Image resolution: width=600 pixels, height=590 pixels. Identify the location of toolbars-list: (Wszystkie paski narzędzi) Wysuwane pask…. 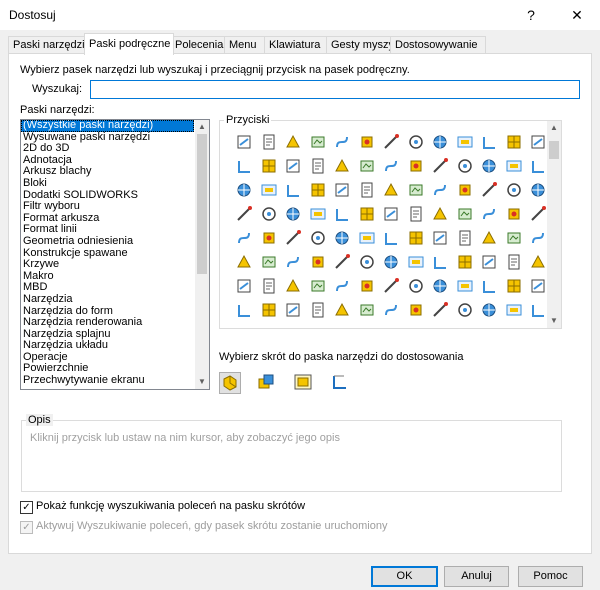
(115, 254).